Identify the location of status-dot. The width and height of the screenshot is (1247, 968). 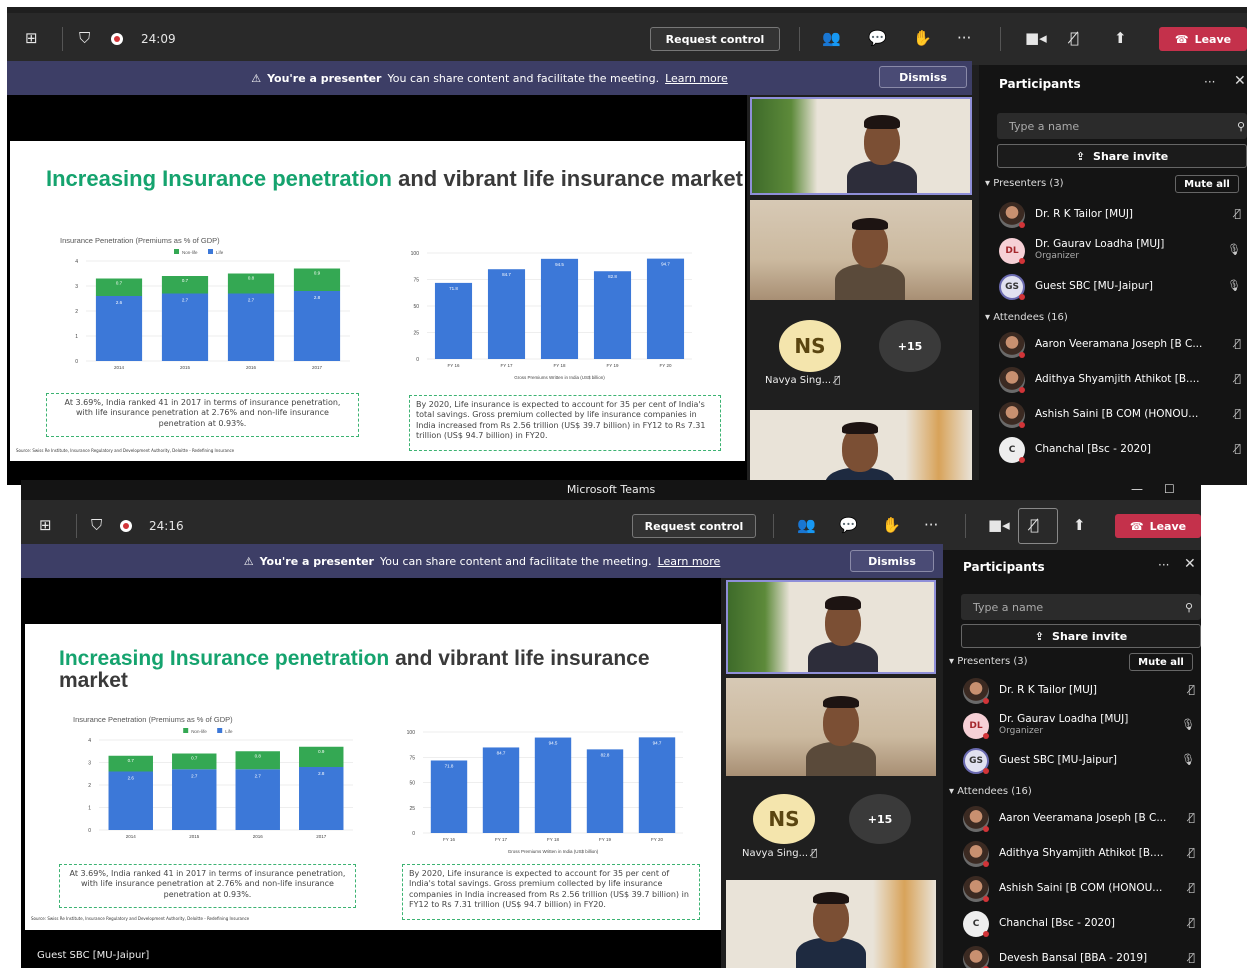
(986, 899).